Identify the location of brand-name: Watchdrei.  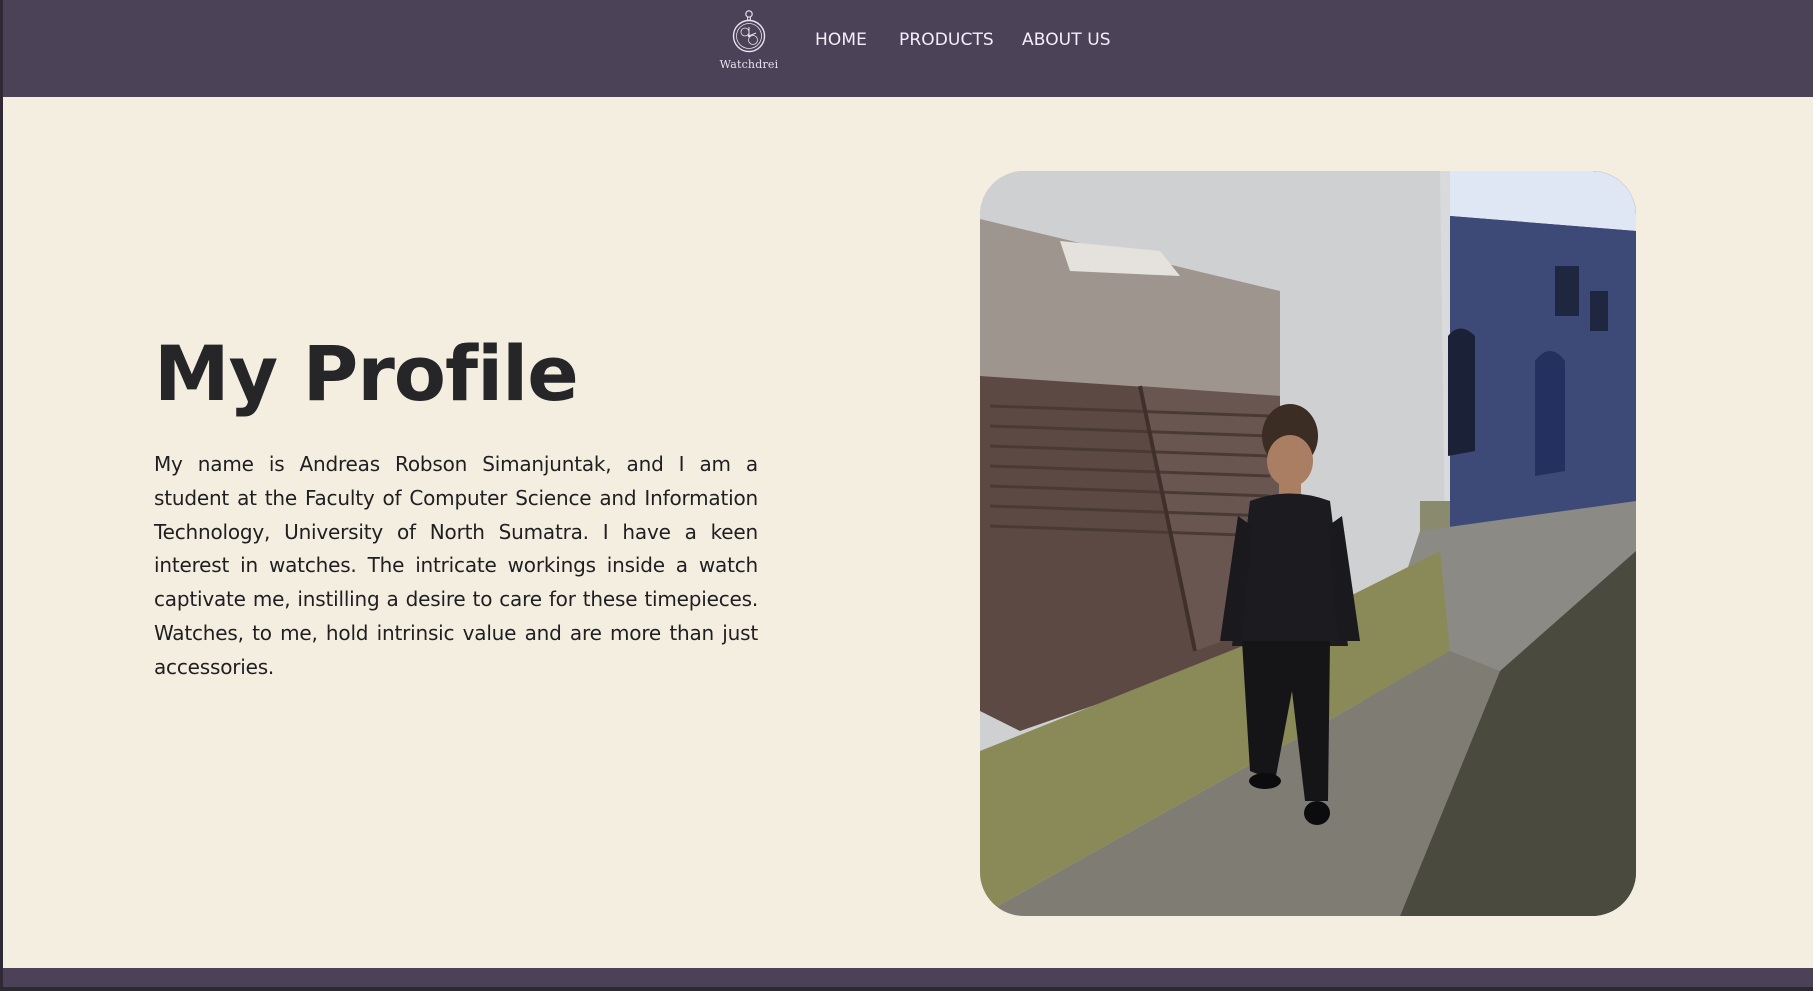
(749, 64).